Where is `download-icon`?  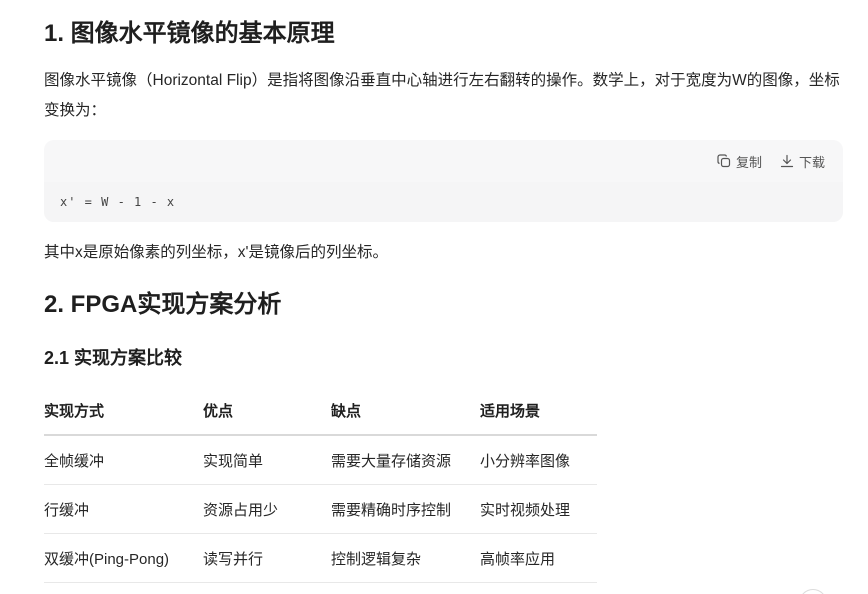
download-icon is located at coordinates (787, 161).